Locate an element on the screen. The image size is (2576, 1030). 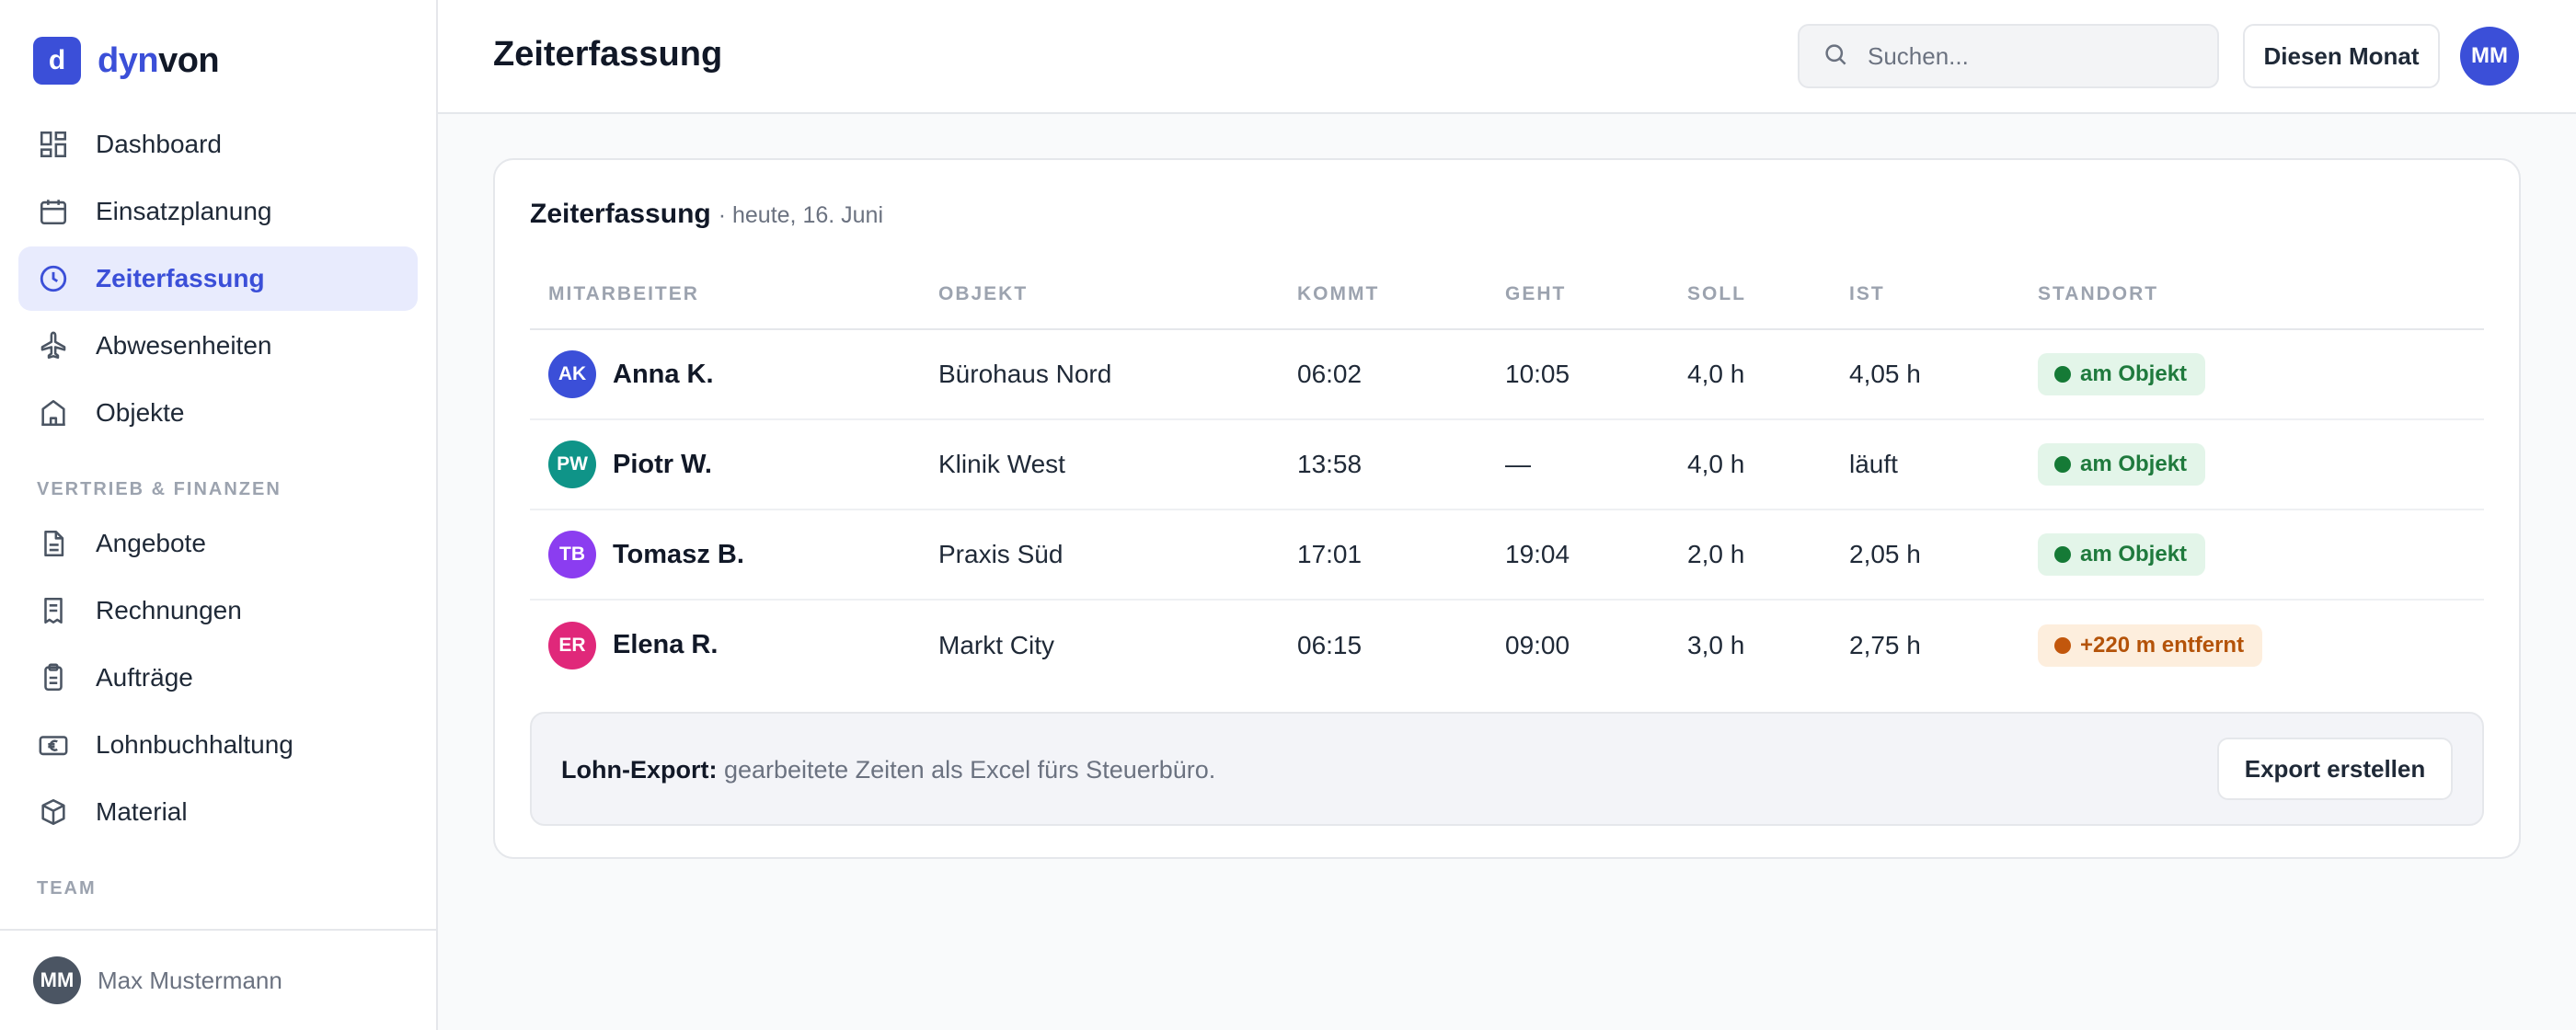
location-badge: +220 m entfernt is located at coordinates (2150, 645).